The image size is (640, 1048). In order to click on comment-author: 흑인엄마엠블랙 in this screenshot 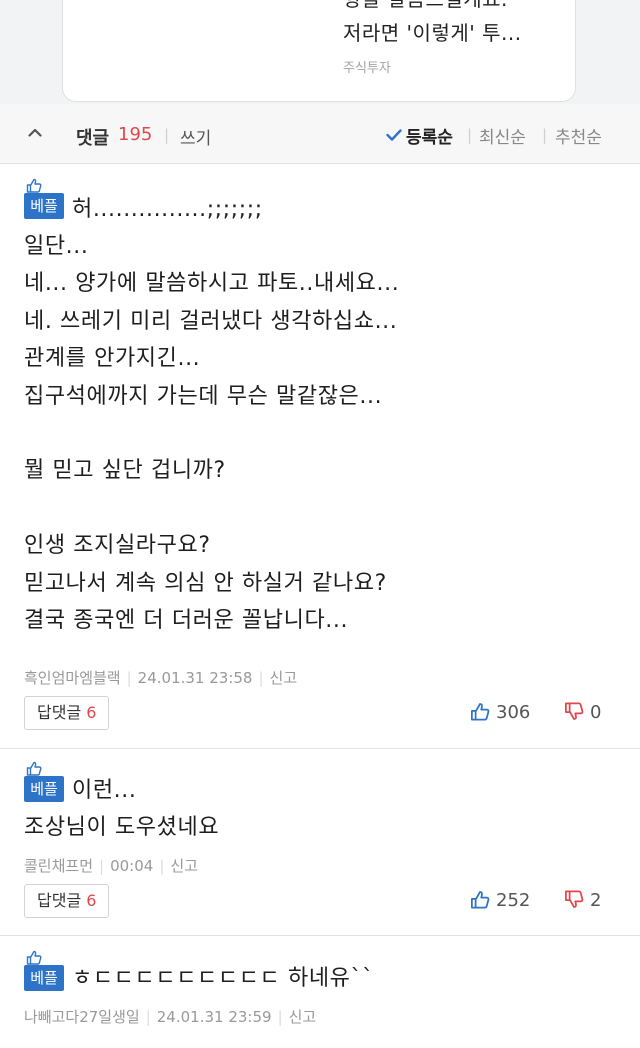, I will do `click(72, 678)`.